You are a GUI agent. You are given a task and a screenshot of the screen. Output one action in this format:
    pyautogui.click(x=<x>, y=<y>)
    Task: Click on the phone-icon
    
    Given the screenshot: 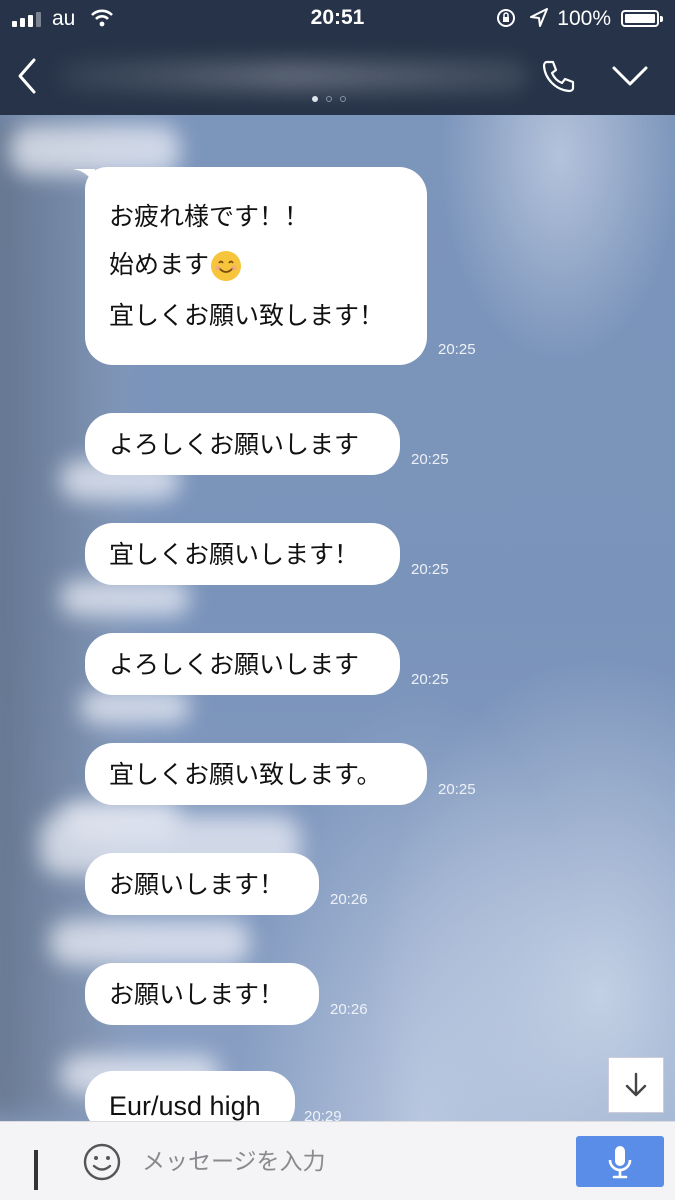 What is the action you would take?
    pyautogui.click(x=558, y=76)
    